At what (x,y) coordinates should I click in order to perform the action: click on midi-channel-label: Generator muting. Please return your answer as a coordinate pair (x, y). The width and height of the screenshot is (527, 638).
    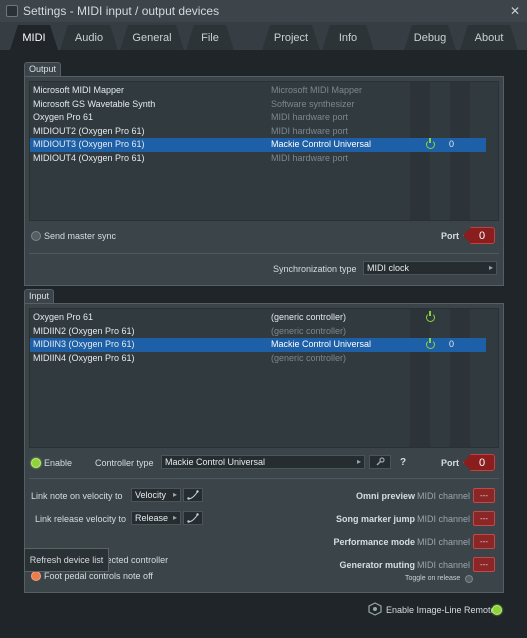
    Looking at the image, I should click on (377, 565).